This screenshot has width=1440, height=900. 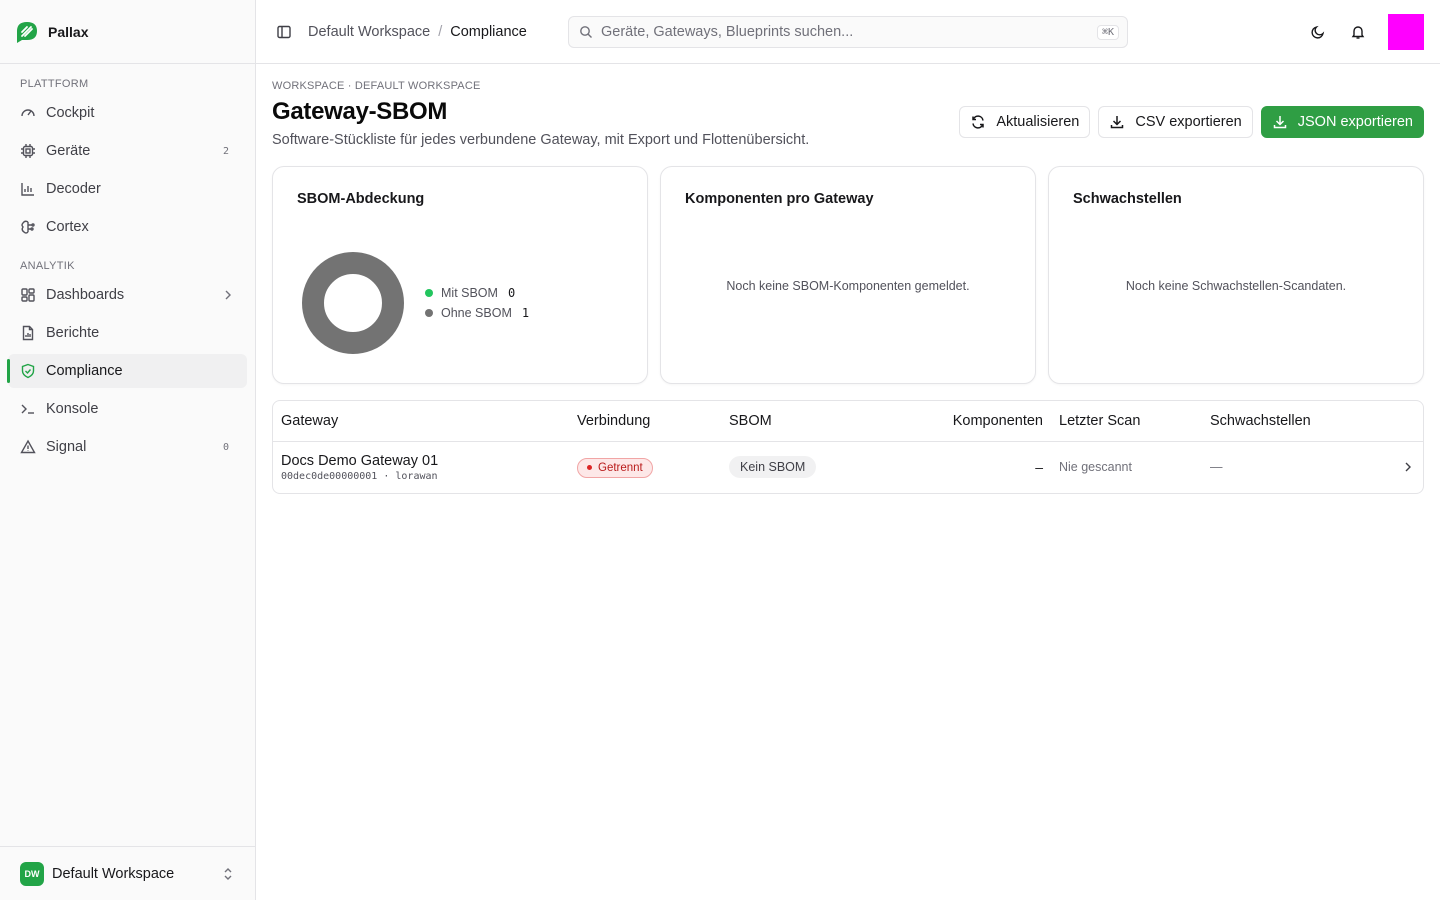 What do you see at coordinates (978, 122) in the screenshot?
I see `refresh-icon` at bounding box center [978, 122].